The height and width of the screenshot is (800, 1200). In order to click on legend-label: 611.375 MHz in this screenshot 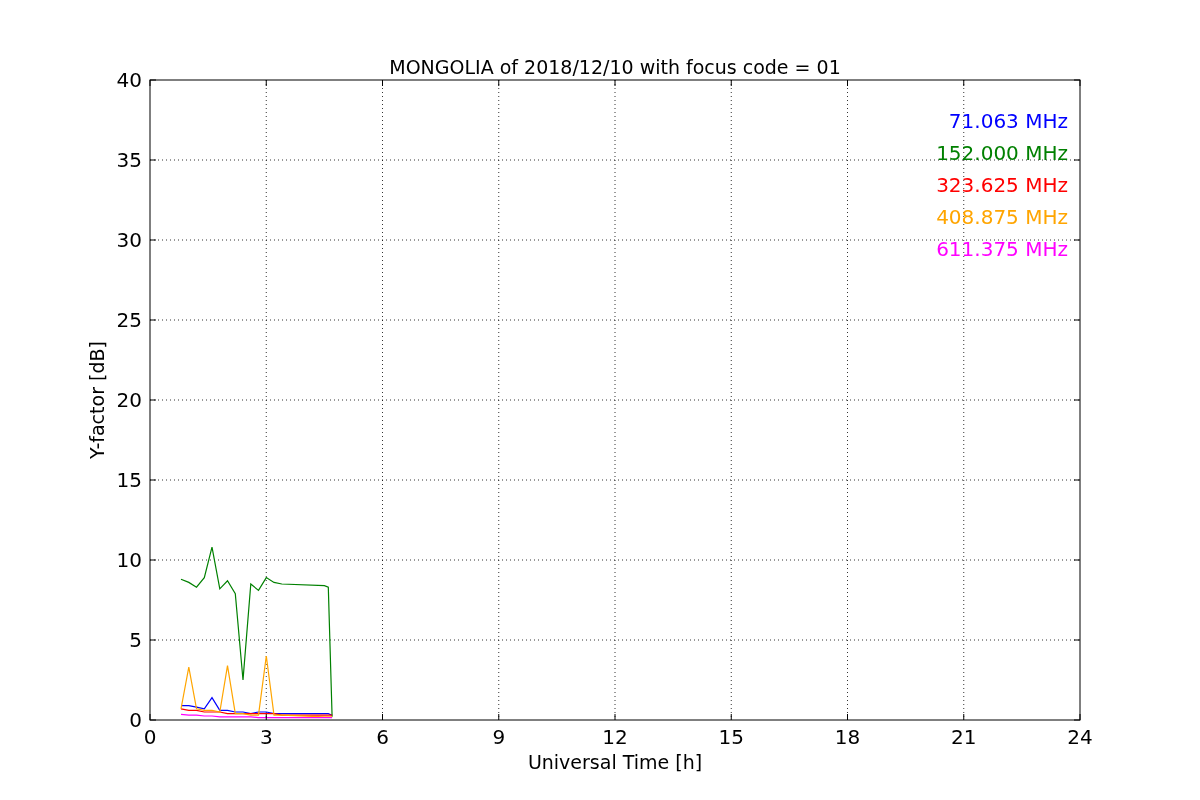, I will do `click(1002, 249)`.